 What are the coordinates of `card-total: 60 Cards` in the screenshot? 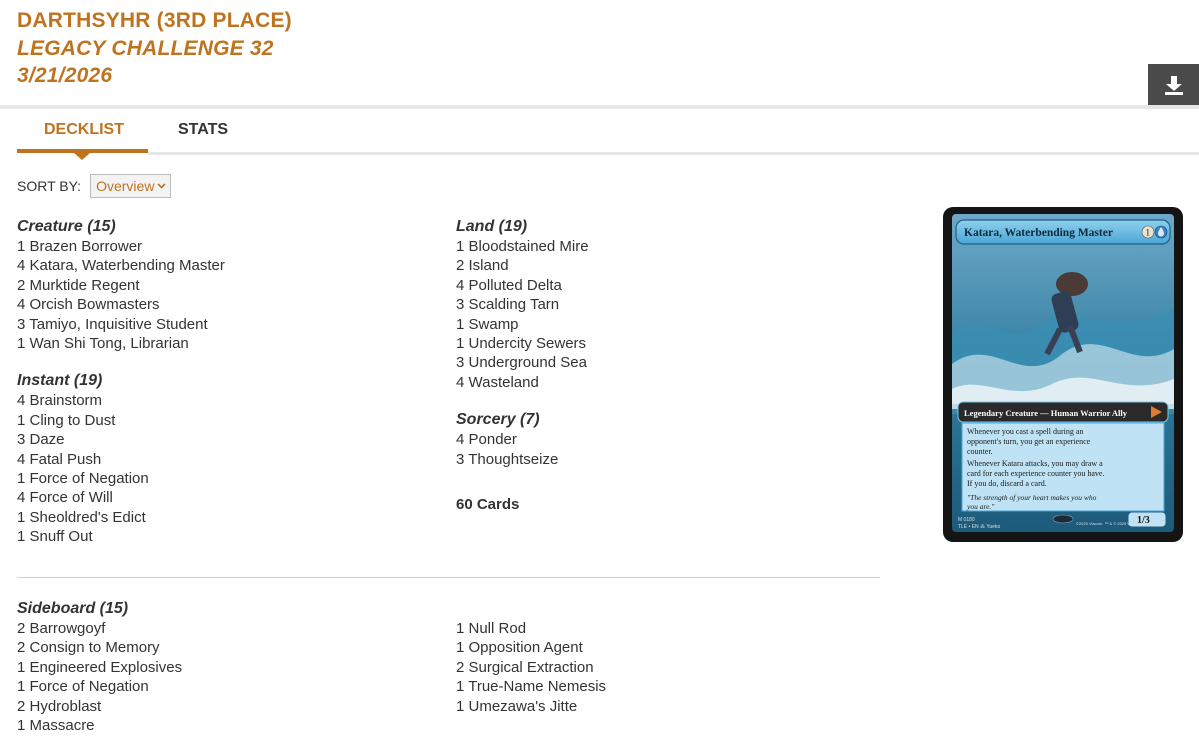 It's located at (488, 504).